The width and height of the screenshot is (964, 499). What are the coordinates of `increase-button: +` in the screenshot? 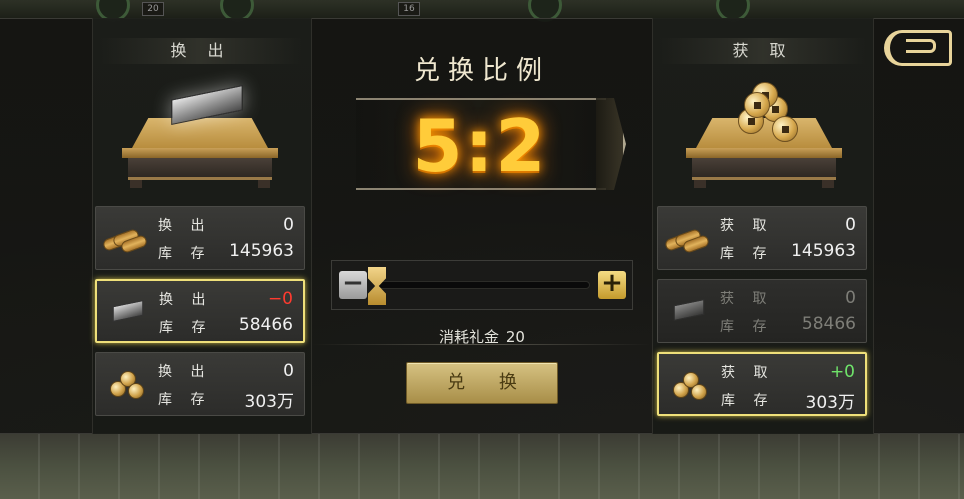 It's located at (612, 284).